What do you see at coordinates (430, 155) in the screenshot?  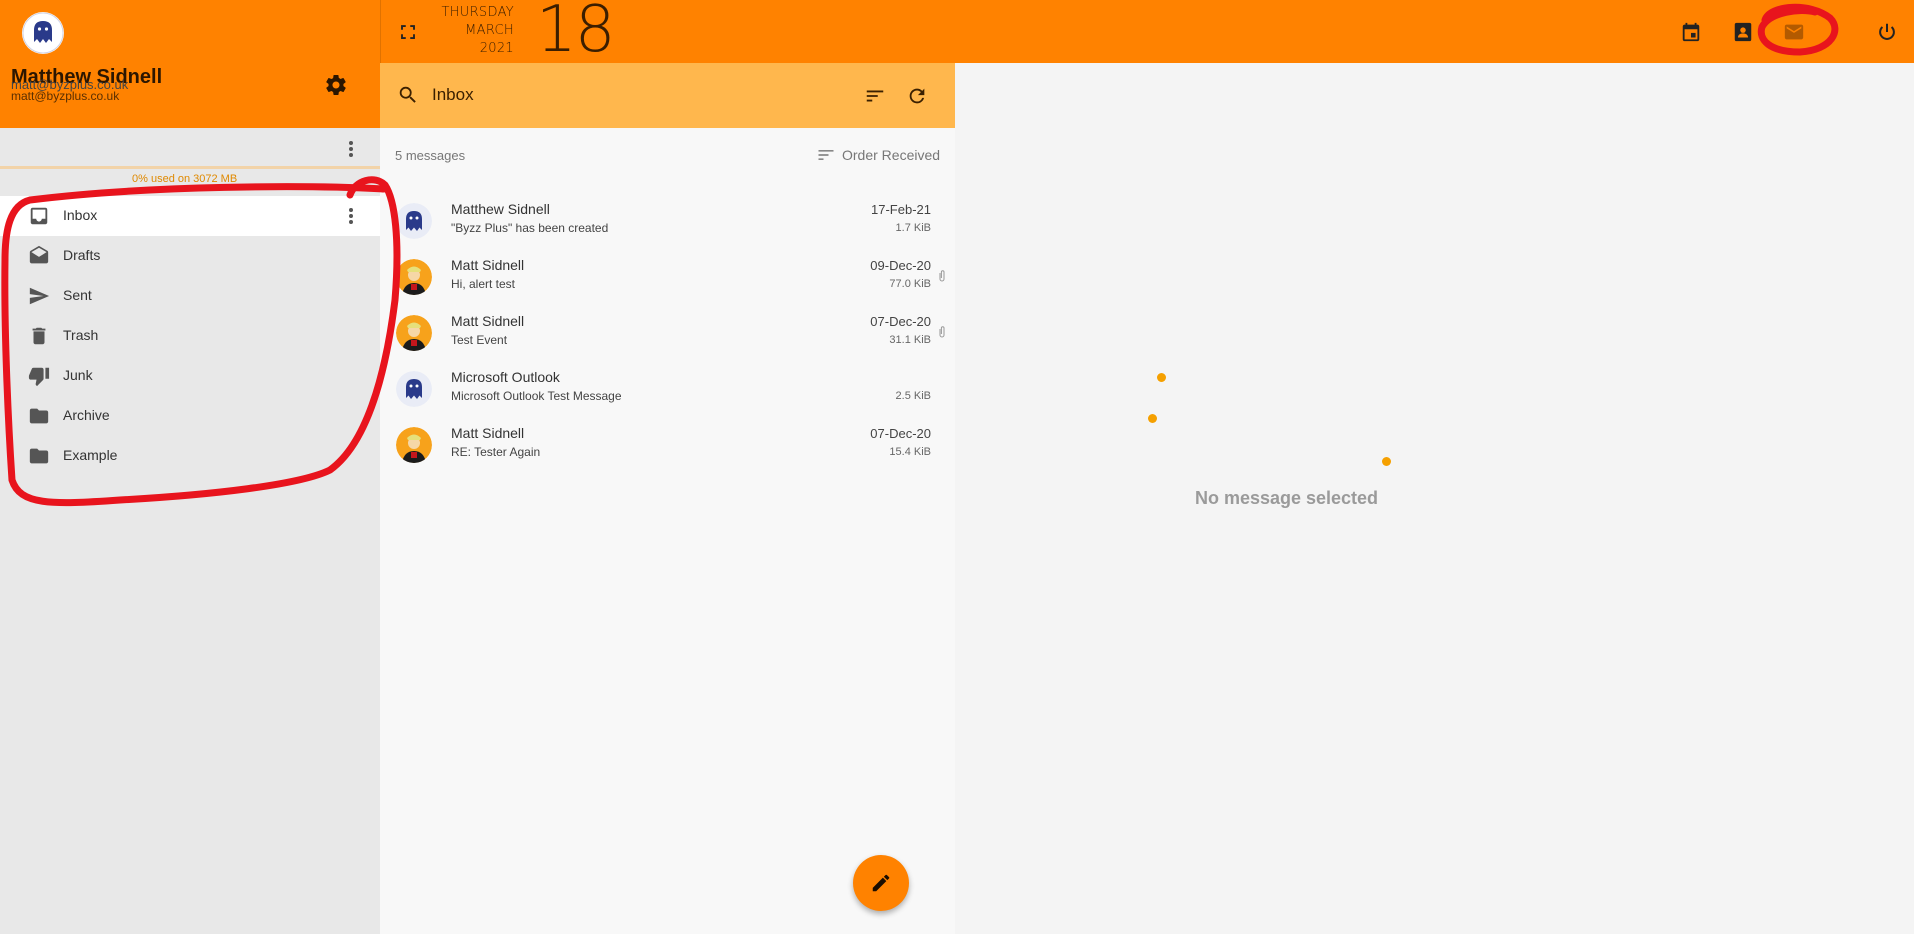 I see `message-count: 5 messages` at bounding box center [430, 155].